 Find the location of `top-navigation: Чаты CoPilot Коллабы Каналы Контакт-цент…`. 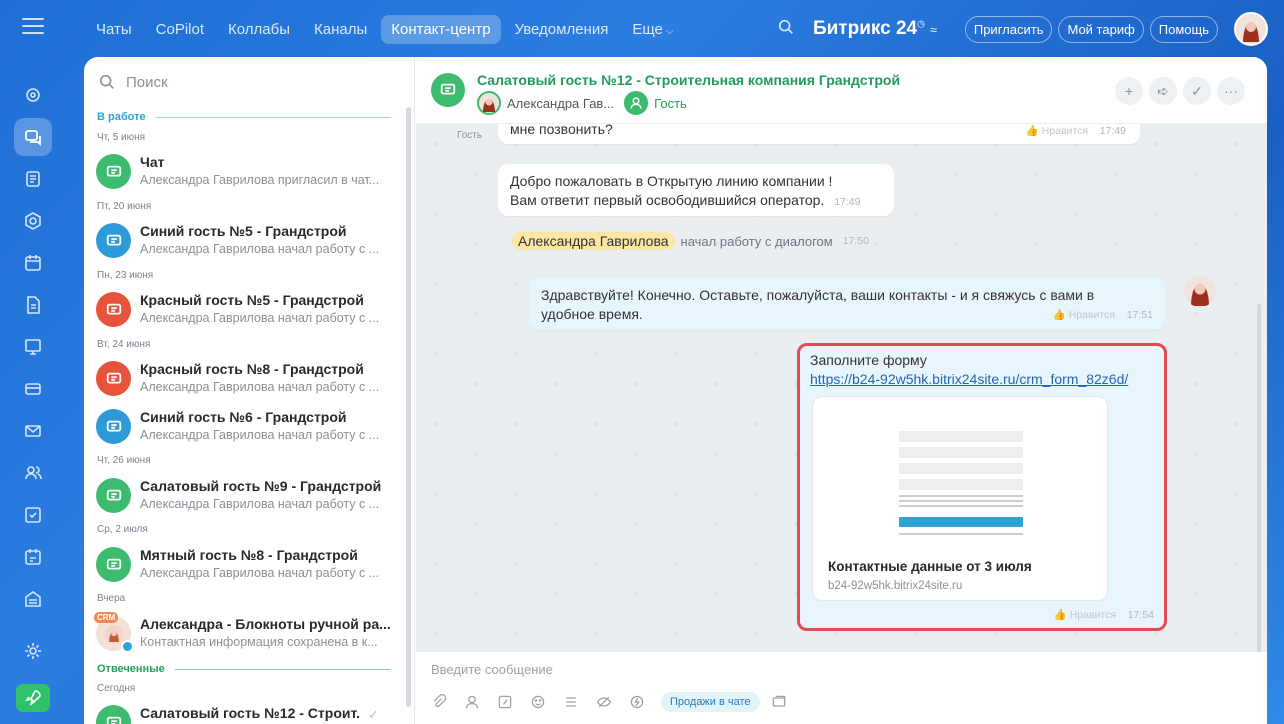

top-navigation: Чаты CoPilot Коллабы Каналы Контакт-цент… is located at coordinates (677, 29).